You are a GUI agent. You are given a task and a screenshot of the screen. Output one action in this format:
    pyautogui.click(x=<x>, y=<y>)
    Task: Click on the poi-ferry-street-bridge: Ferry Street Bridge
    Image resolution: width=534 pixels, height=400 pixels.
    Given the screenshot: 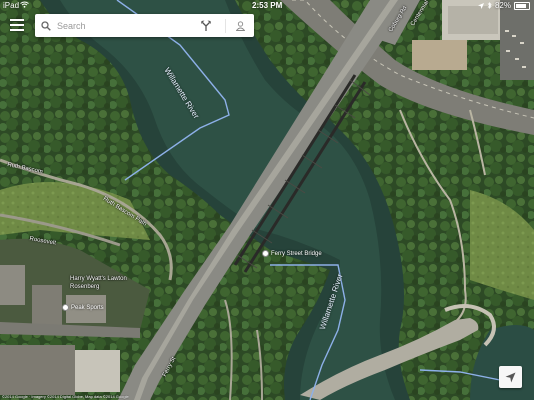 What is the action you would take?
    pyautogui.click(x=292, y=253)
    